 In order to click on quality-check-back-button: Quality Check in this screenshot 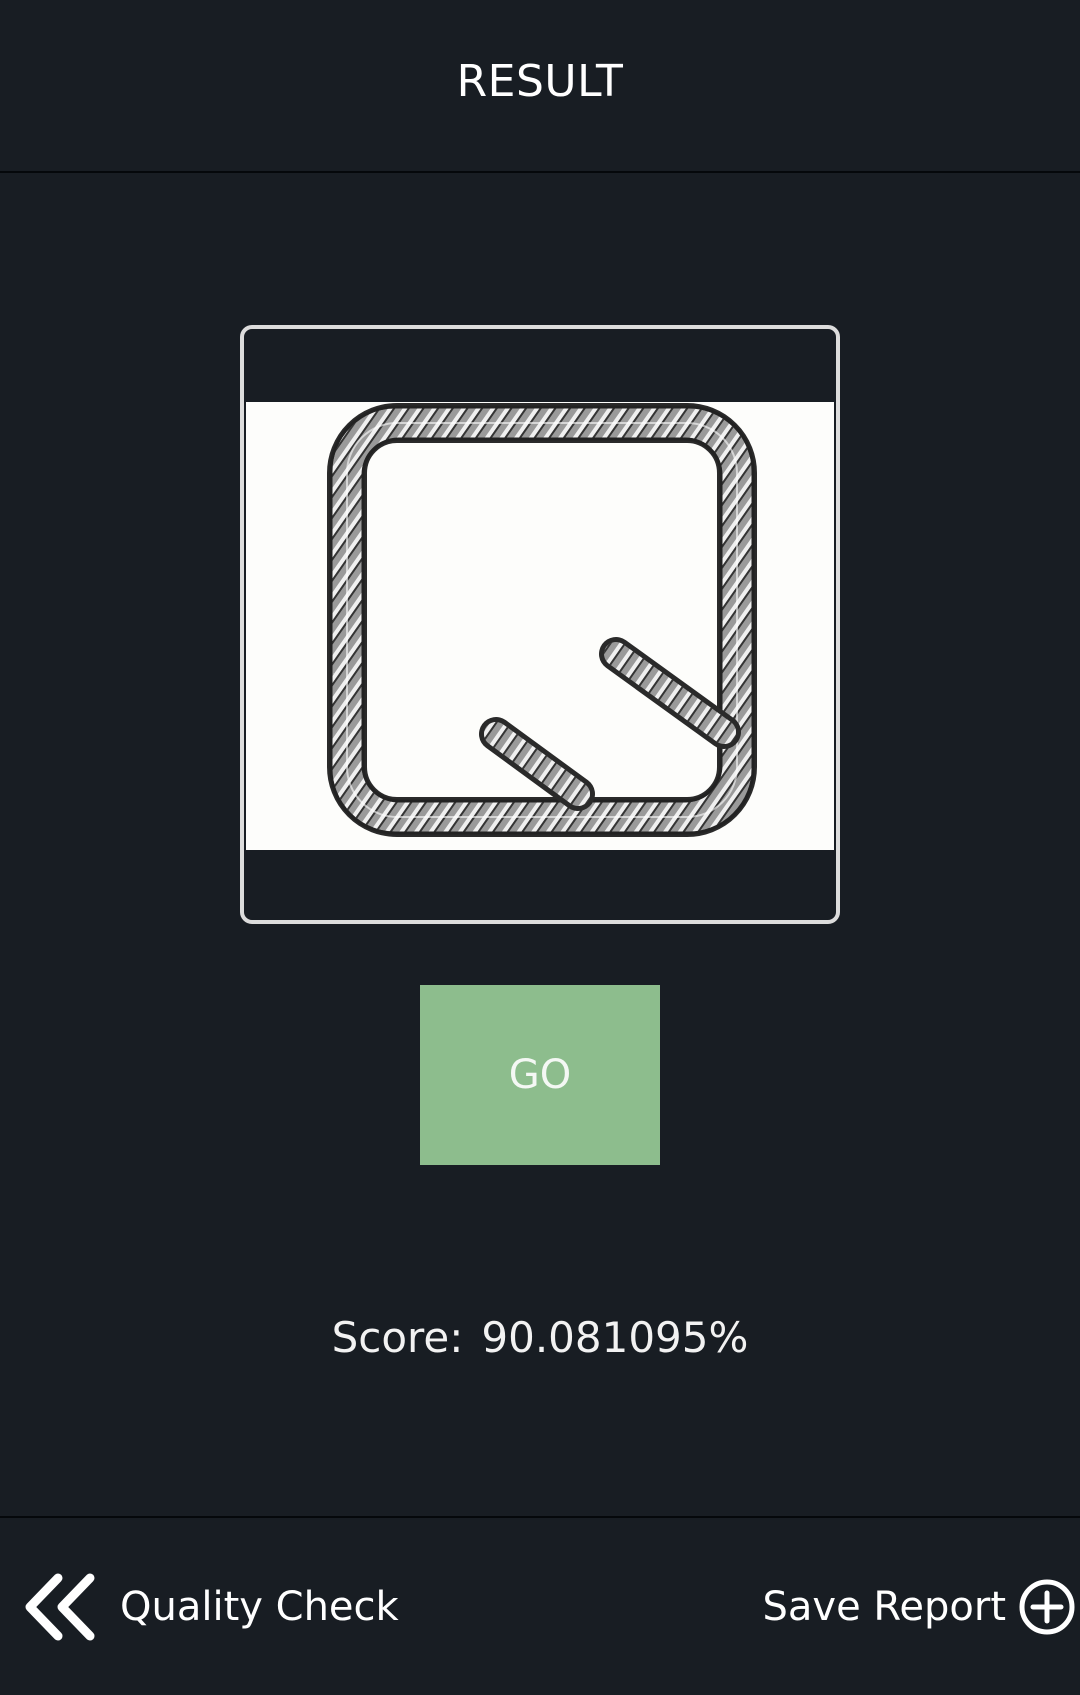, I will do `click(210, 1607)`.